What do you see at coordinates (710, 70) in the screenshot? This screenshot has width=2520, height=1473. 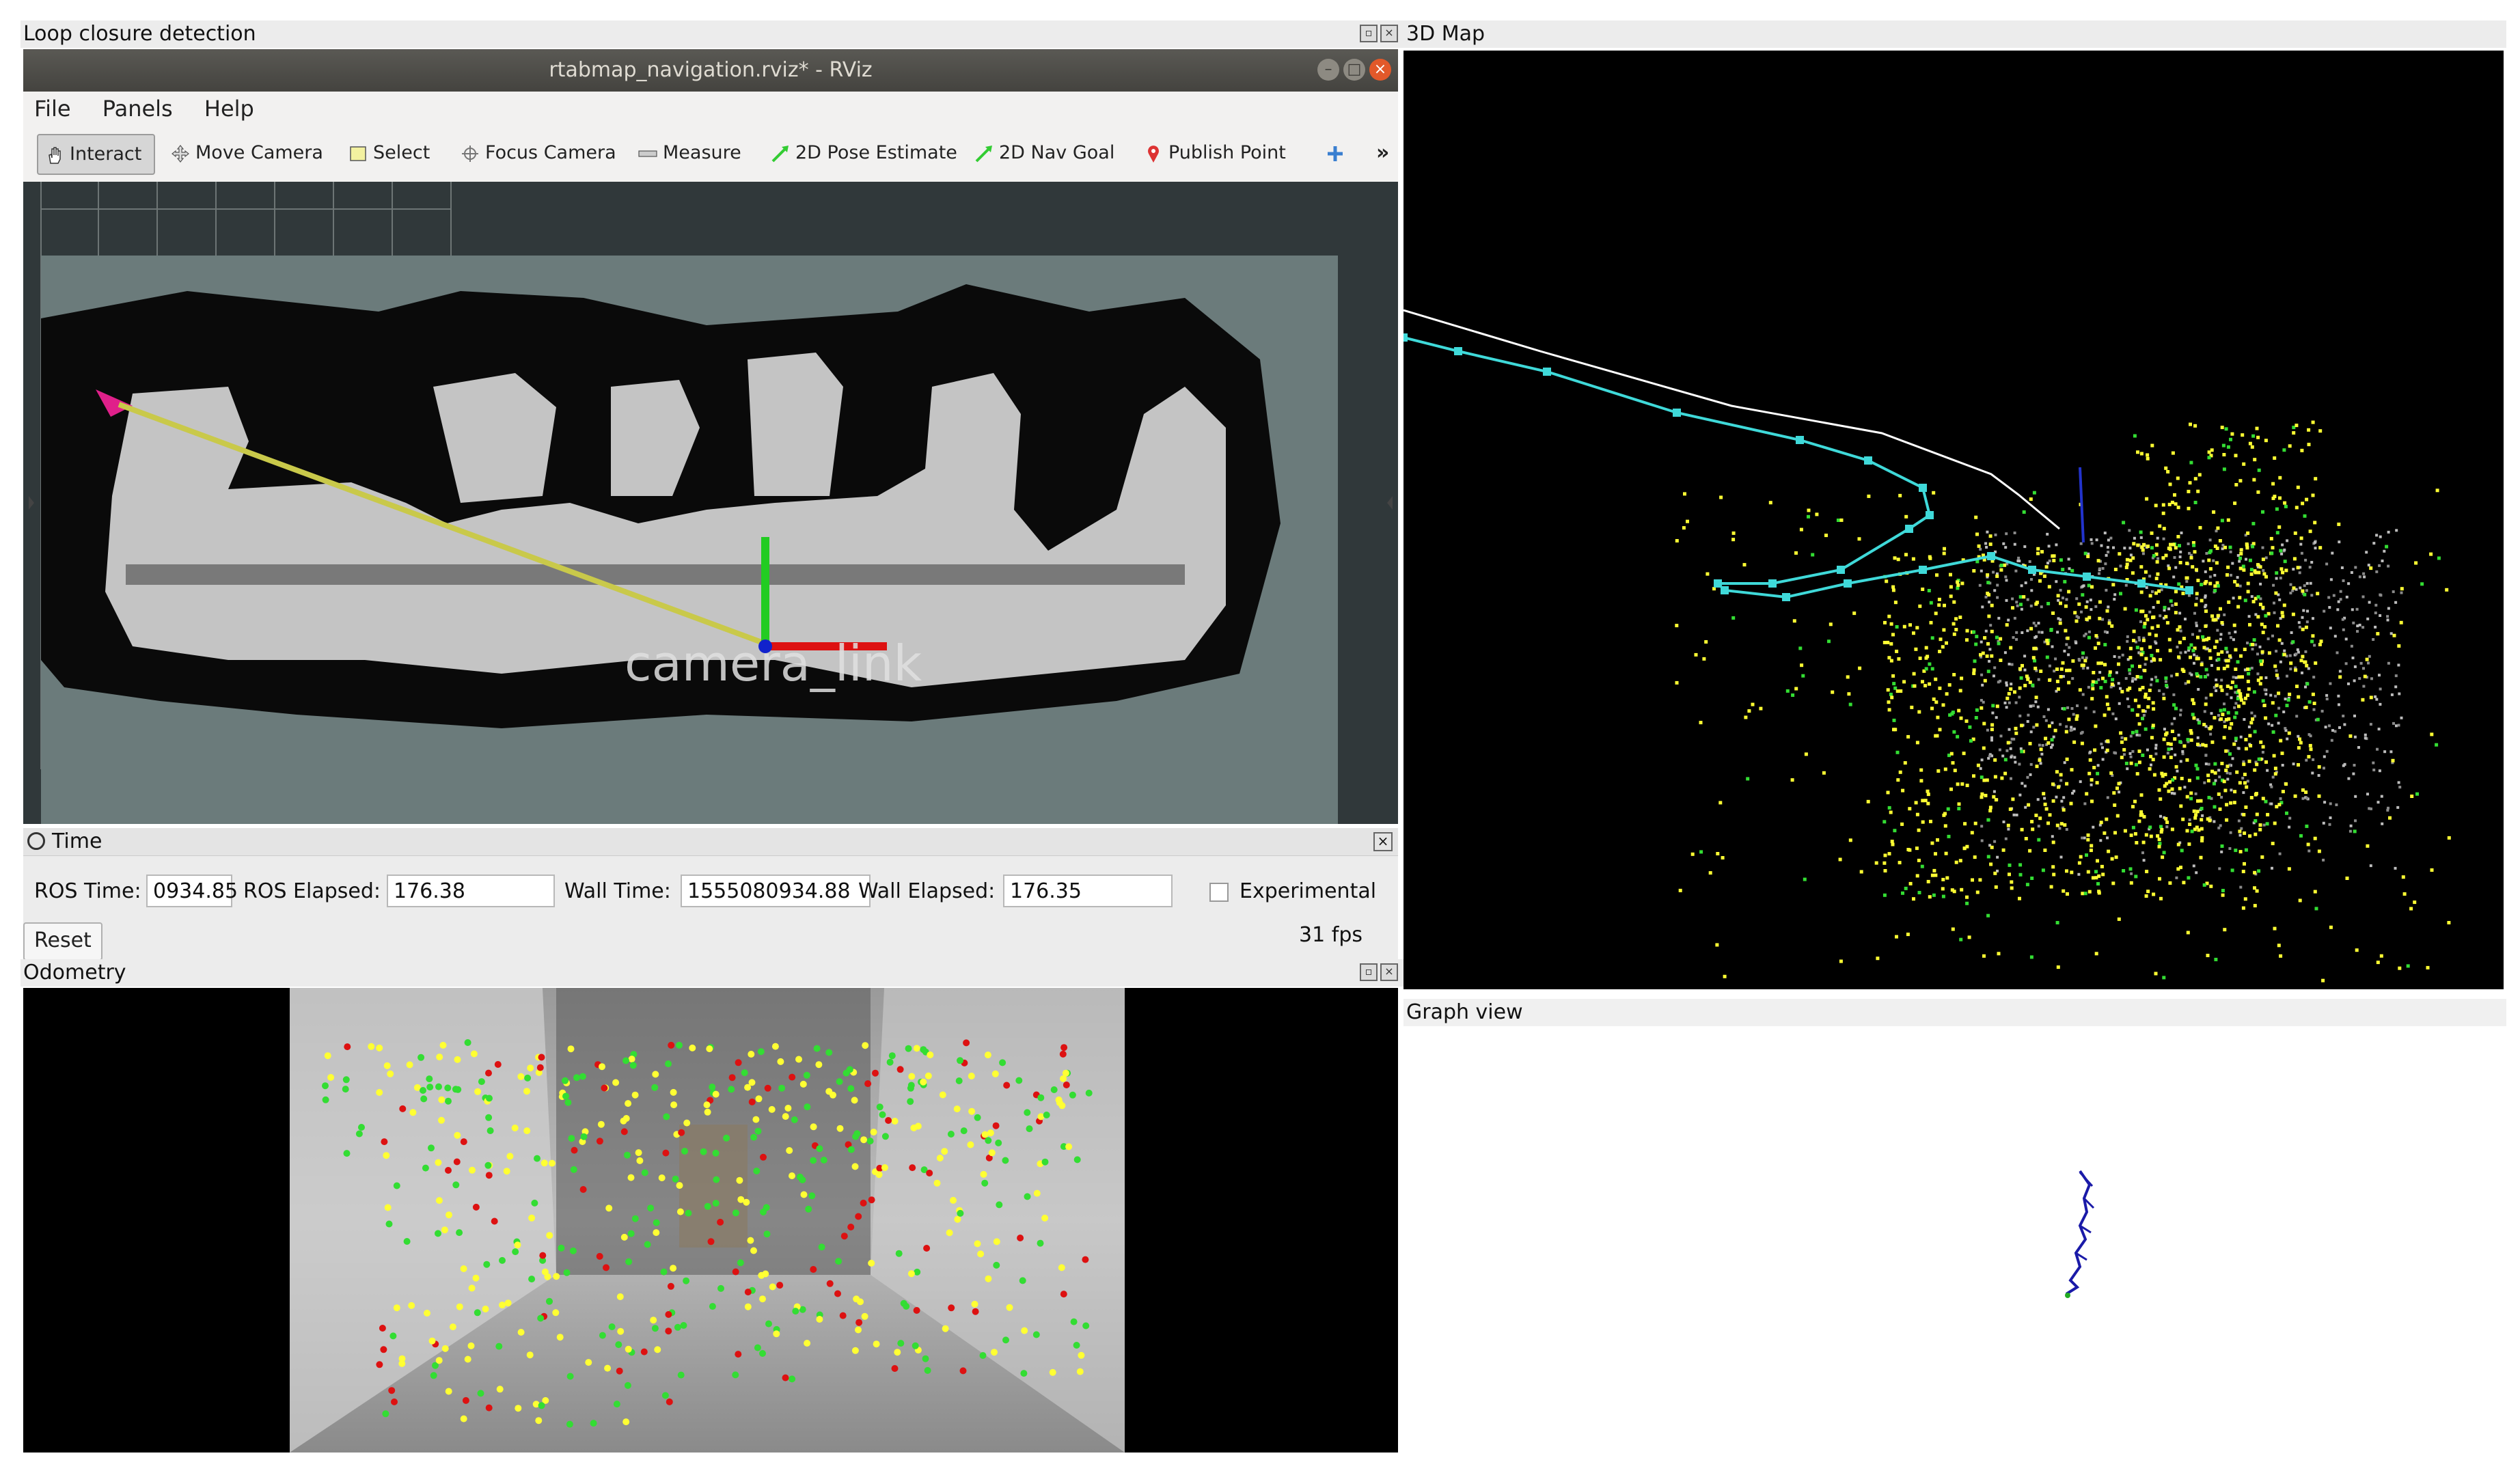 I see `rviz-window-titlebar: rtabmap_navigation.rviz* - RViz – □ ×` at bounding box center [710, 70].